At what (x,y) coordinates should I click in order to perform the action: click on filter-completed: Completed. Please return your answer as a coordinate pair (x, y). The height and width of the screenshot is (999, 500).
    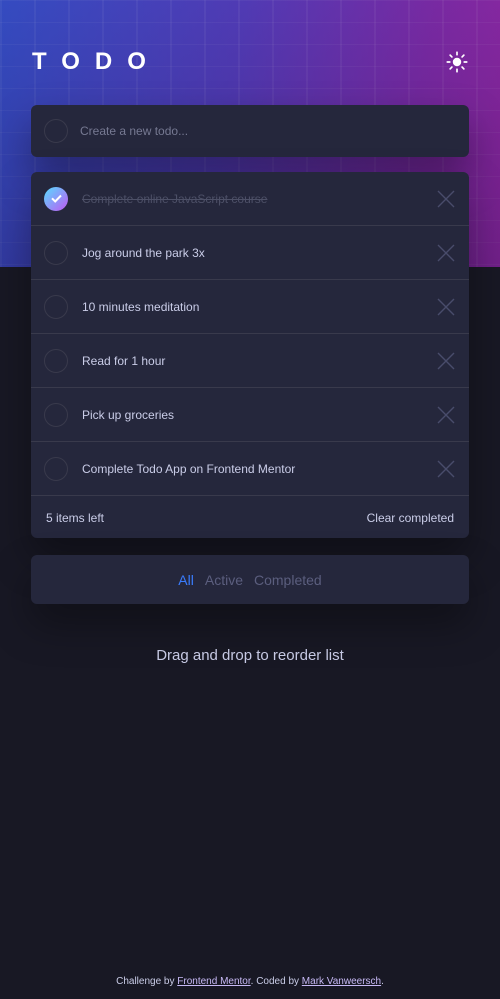
    Looking at the image, I should click on (288, 580).